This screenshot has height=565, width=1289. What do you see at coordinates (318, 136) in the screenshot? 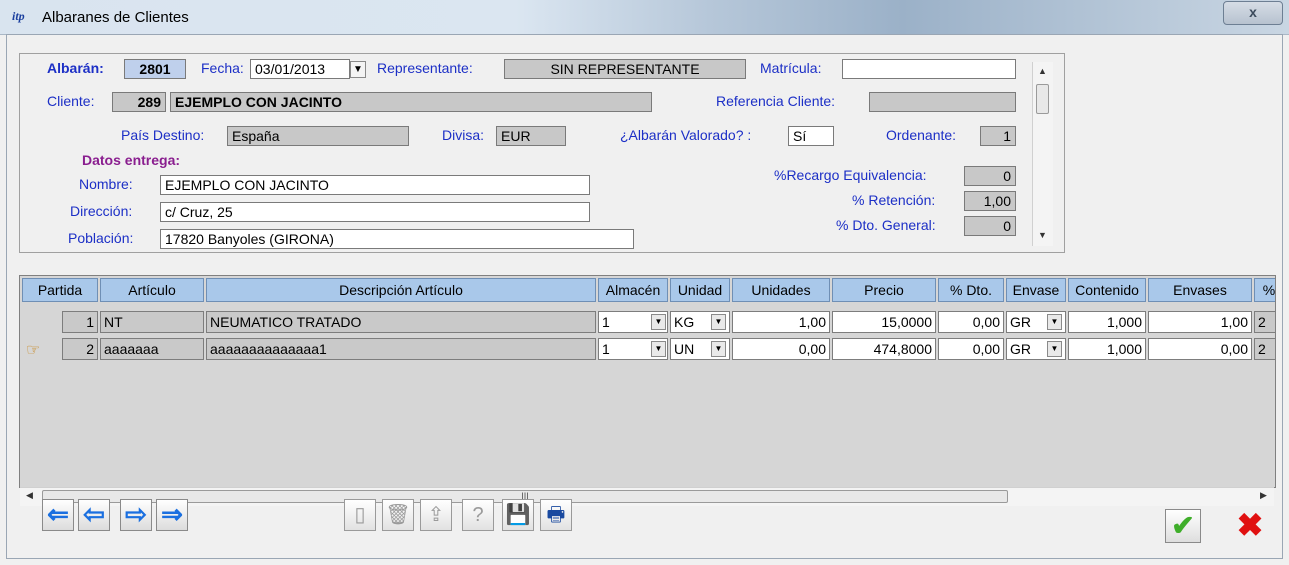
I see `pais-field: España` at bounding box center [318, 136].